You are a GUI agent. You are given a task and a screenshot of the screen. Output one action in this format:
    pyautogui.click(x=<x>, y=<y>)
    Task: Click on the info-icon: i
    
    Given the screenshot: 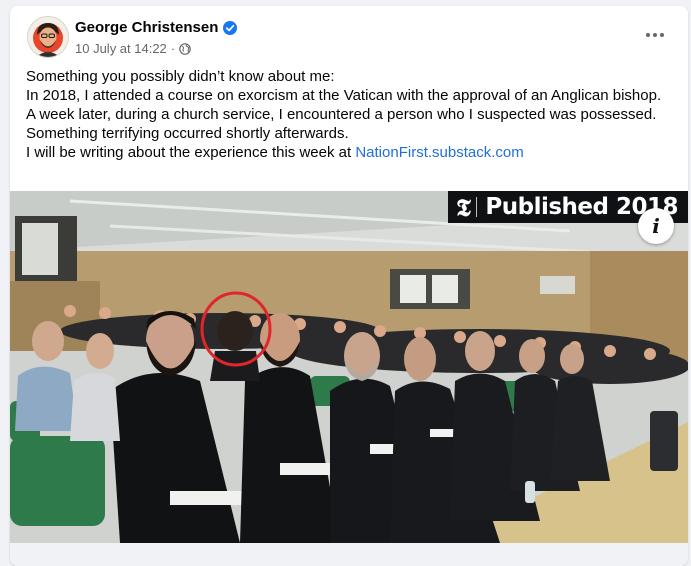 What is the action you would take?
    pyautogui.click(x=656, y=226)
    